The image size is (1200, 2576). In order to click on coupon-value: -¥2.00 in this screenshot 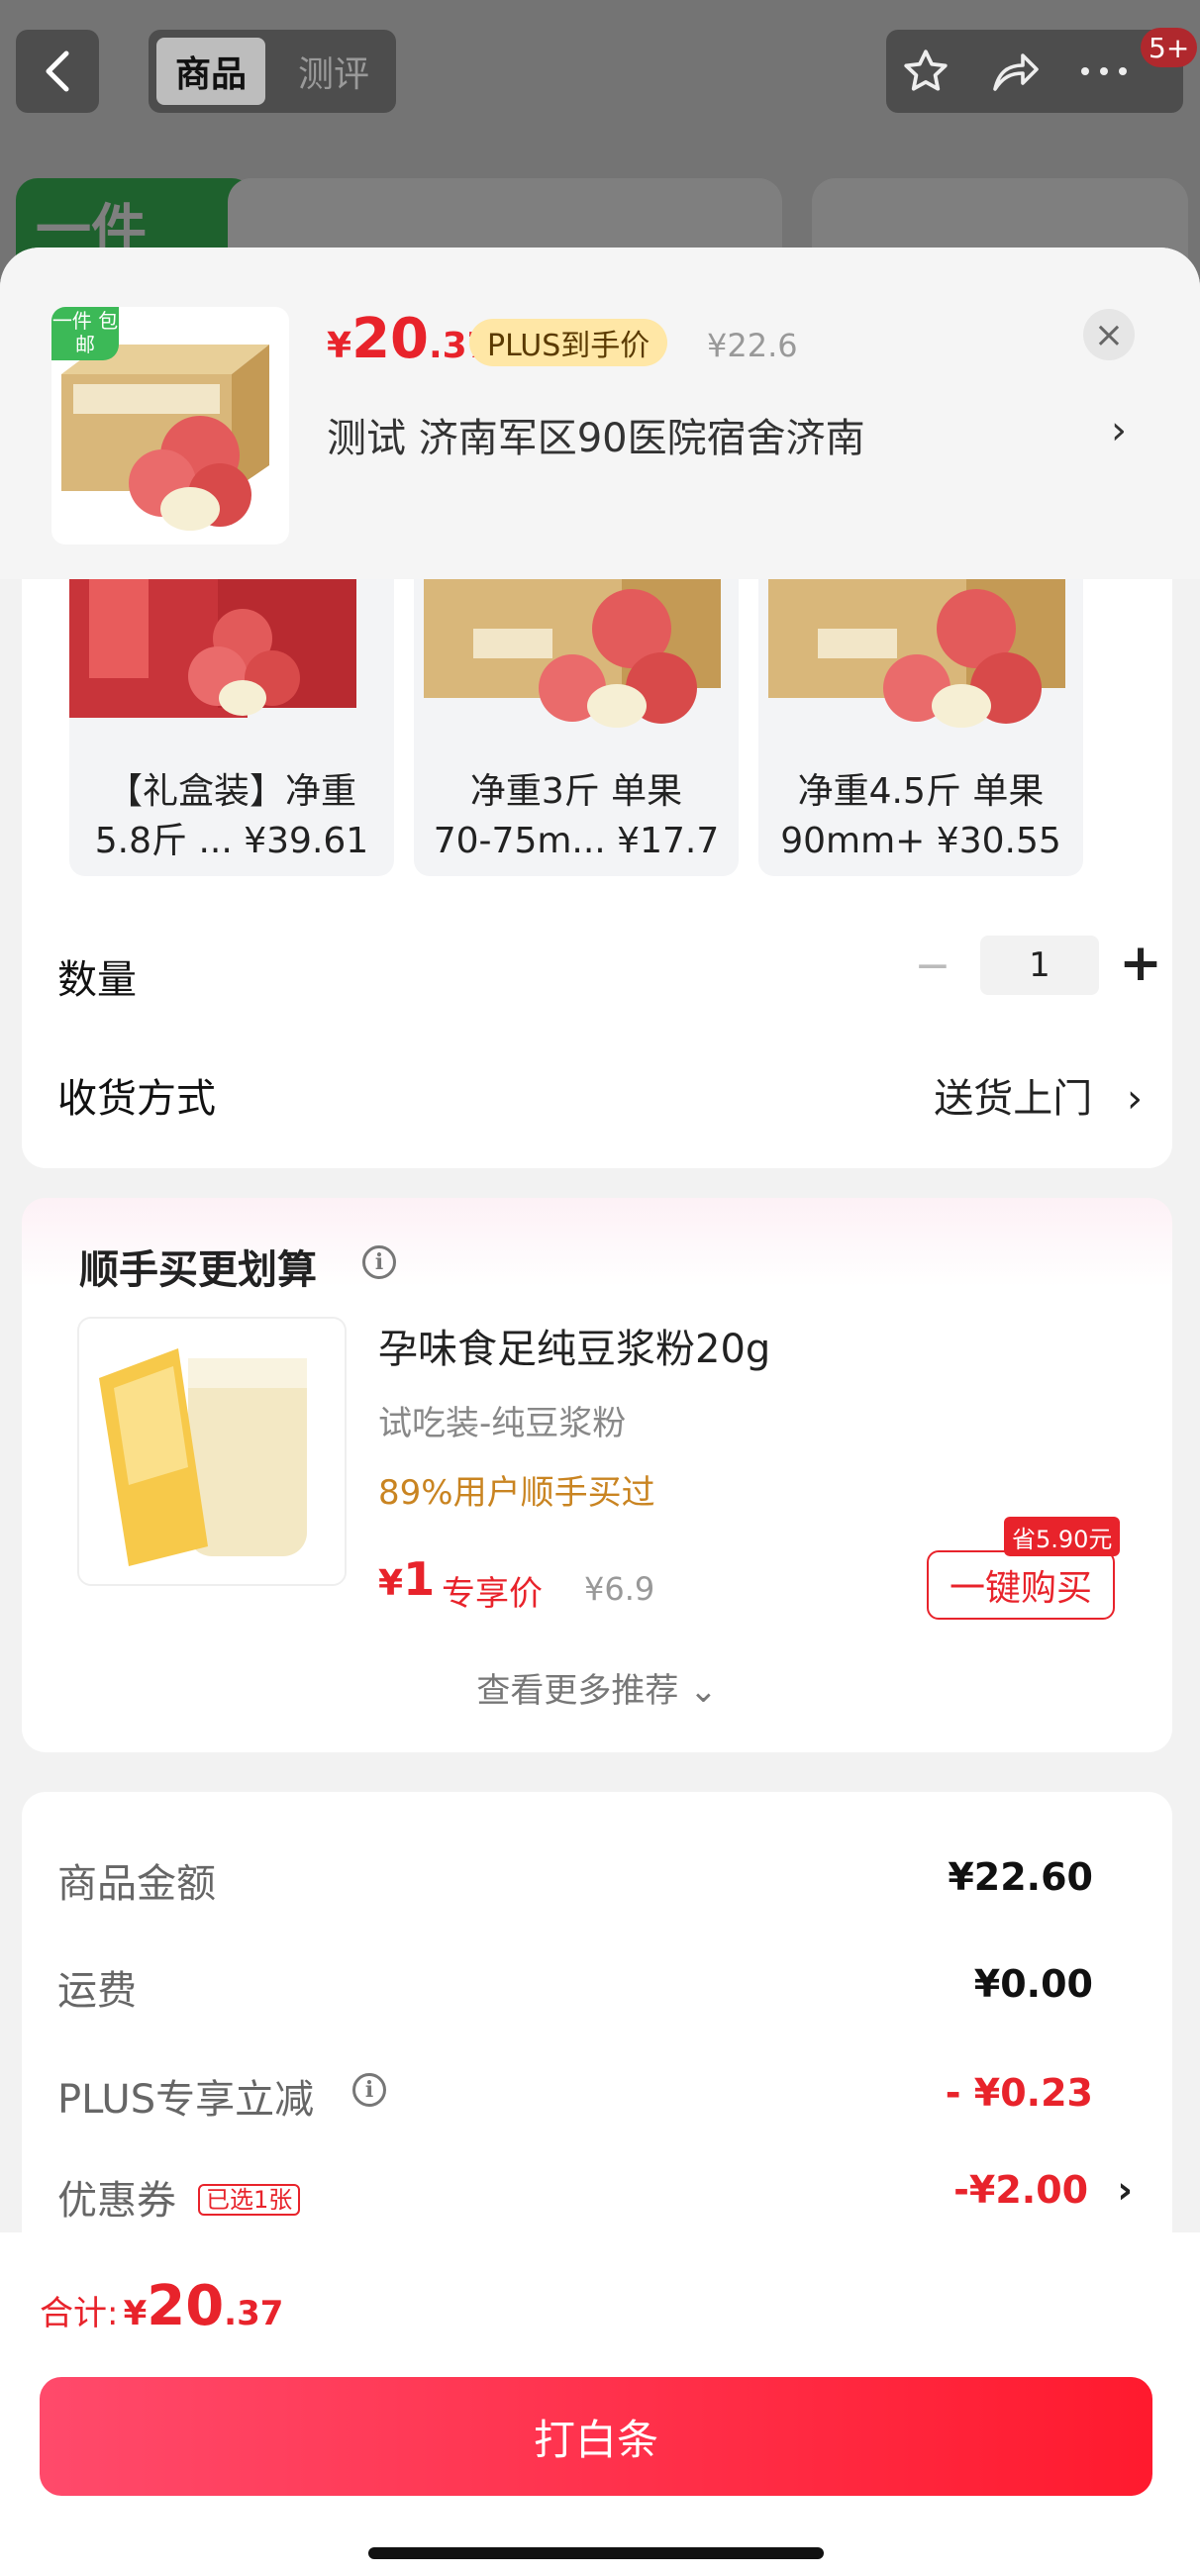, I will do `click(1021, 2190)`.